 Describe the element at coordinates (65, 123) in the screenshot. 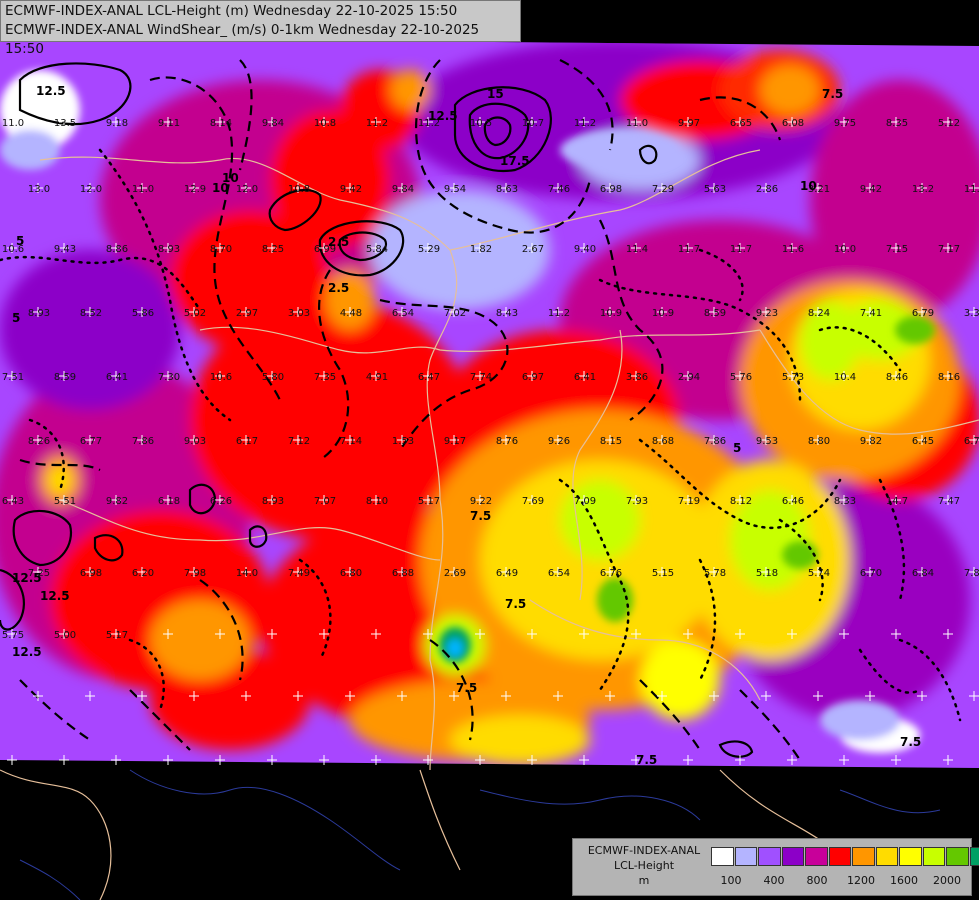

I see `station-value: 13.5` at that location.